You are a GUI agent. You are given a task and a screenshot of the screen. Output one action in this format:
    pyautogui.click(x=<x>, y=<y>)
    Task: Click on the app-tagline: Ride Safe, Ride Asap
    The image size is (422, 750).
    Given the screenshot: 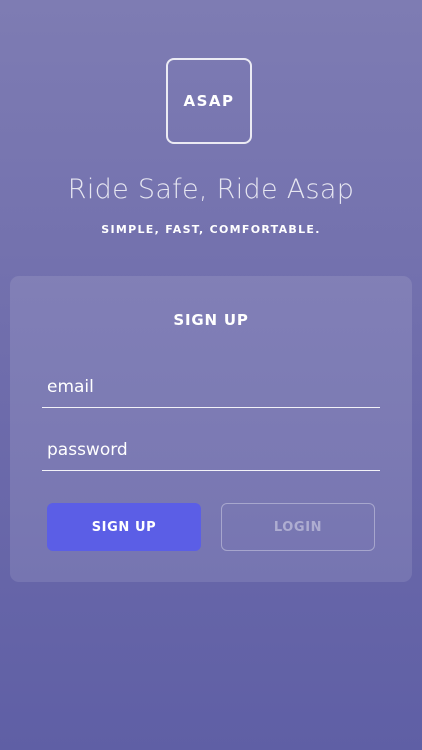 What is the action you would take?
    pyautogui.click(x=211, y=189)
    